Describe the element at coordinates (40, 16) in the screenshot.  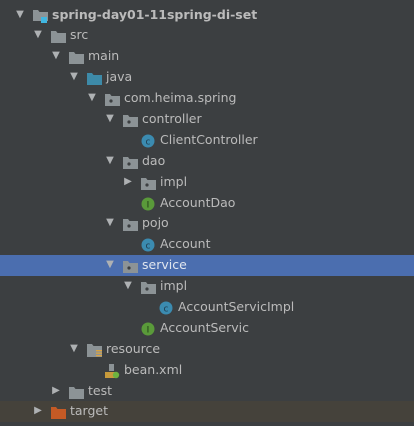
I see `module-folder-icon` at that location.